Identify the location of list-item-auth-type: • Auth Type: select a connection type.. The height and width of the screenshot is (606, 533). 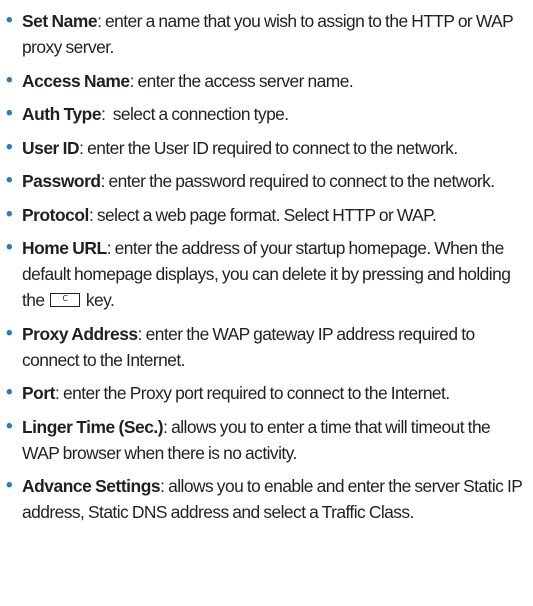
(267, 114).